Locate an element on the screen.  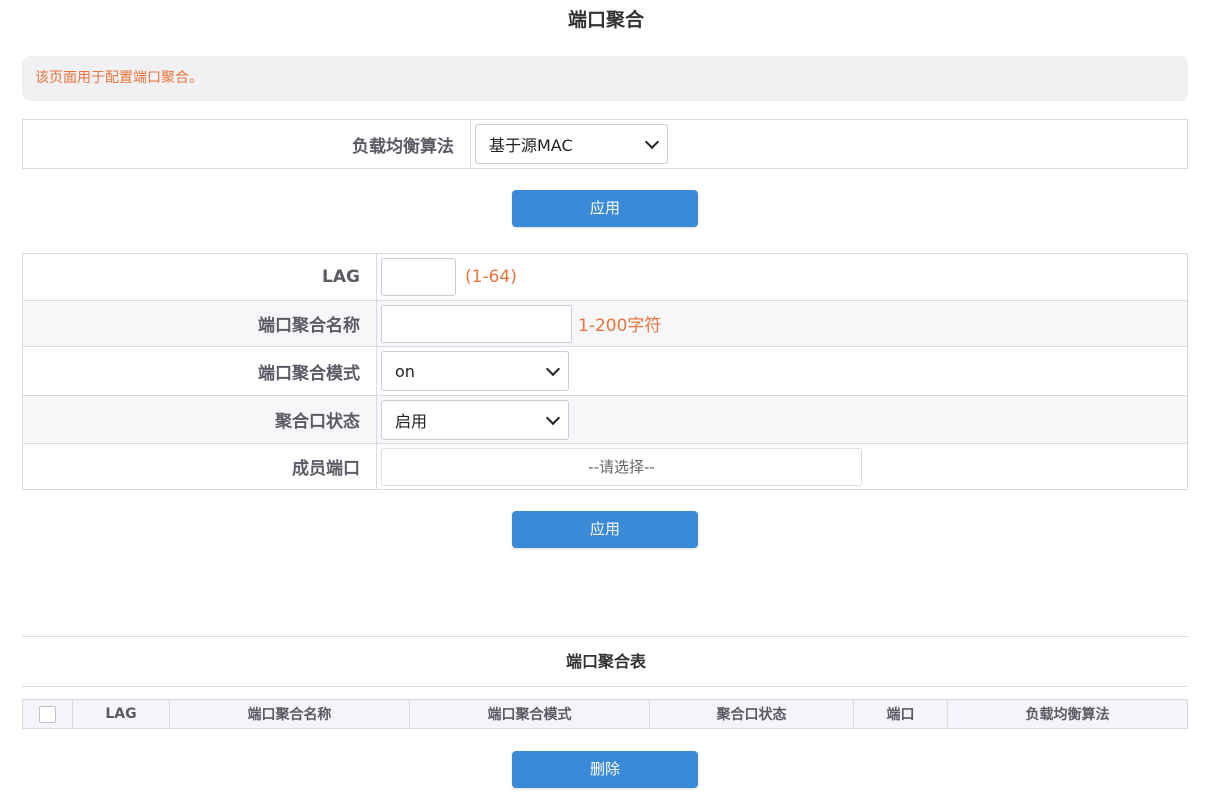
member-ports-picker: --请选择-- is located at coordinates (621, 466).